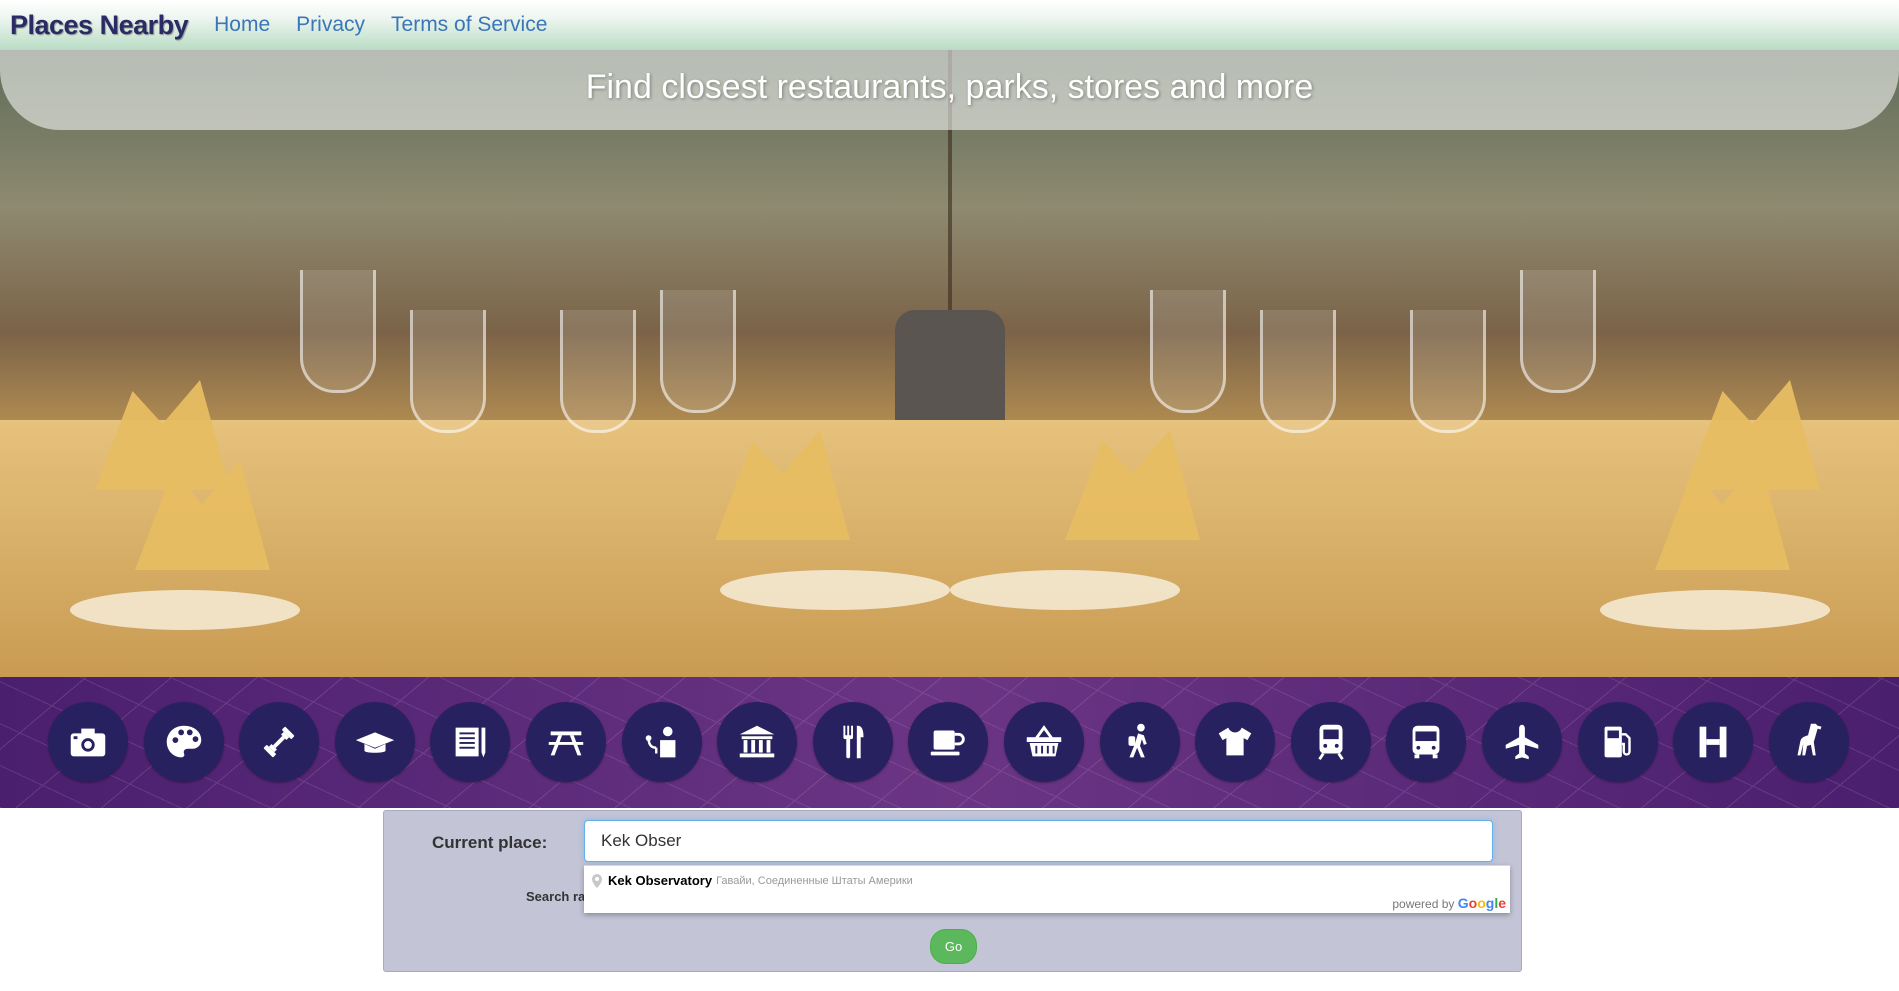 The width and height of the screenshot is (1899, 991). I want to click on category-clothing-button, so click(1235, 742).